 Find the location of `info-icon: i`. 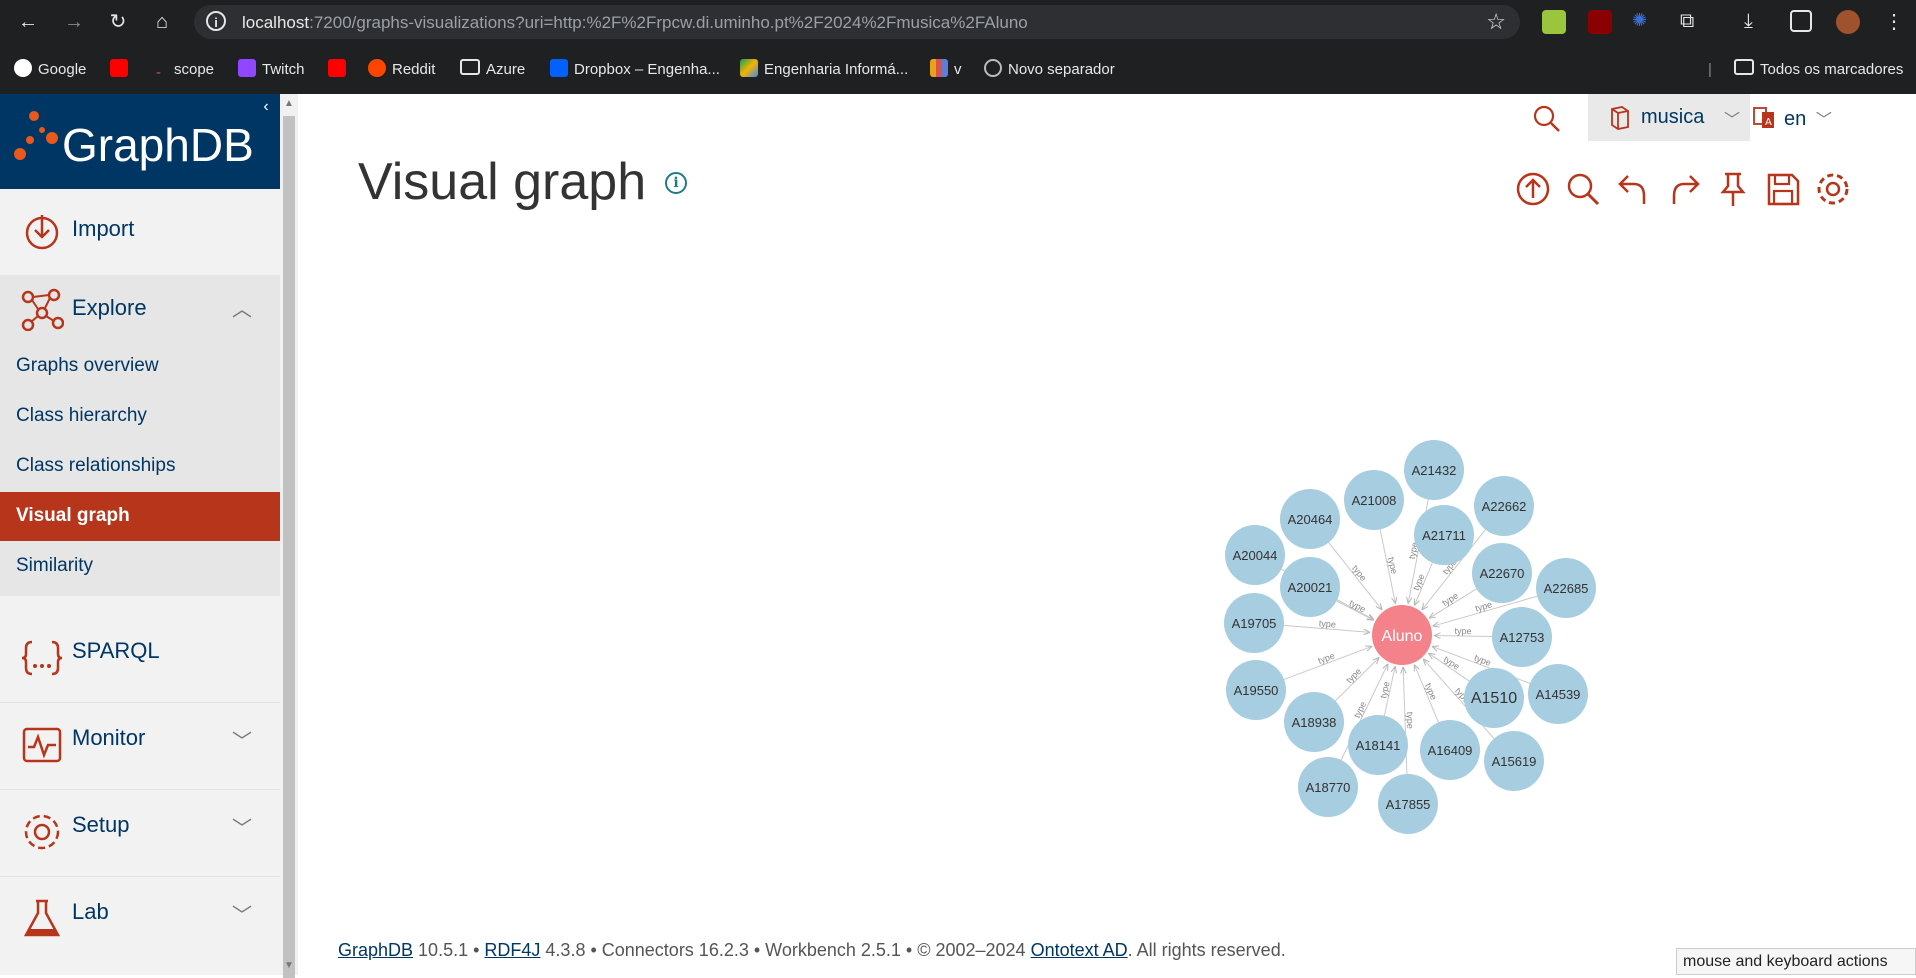

info-icon: i is located at coordinates (676, 183).